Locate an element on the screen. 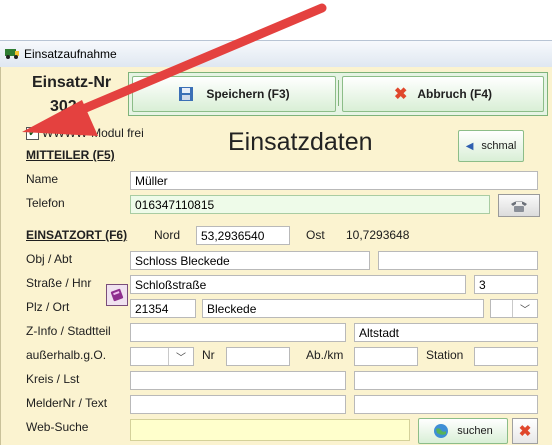 The height and width of the screenshot is (445, 552). kreis-lst-label: Kreis / Lst is located at coordinates (53, 379).